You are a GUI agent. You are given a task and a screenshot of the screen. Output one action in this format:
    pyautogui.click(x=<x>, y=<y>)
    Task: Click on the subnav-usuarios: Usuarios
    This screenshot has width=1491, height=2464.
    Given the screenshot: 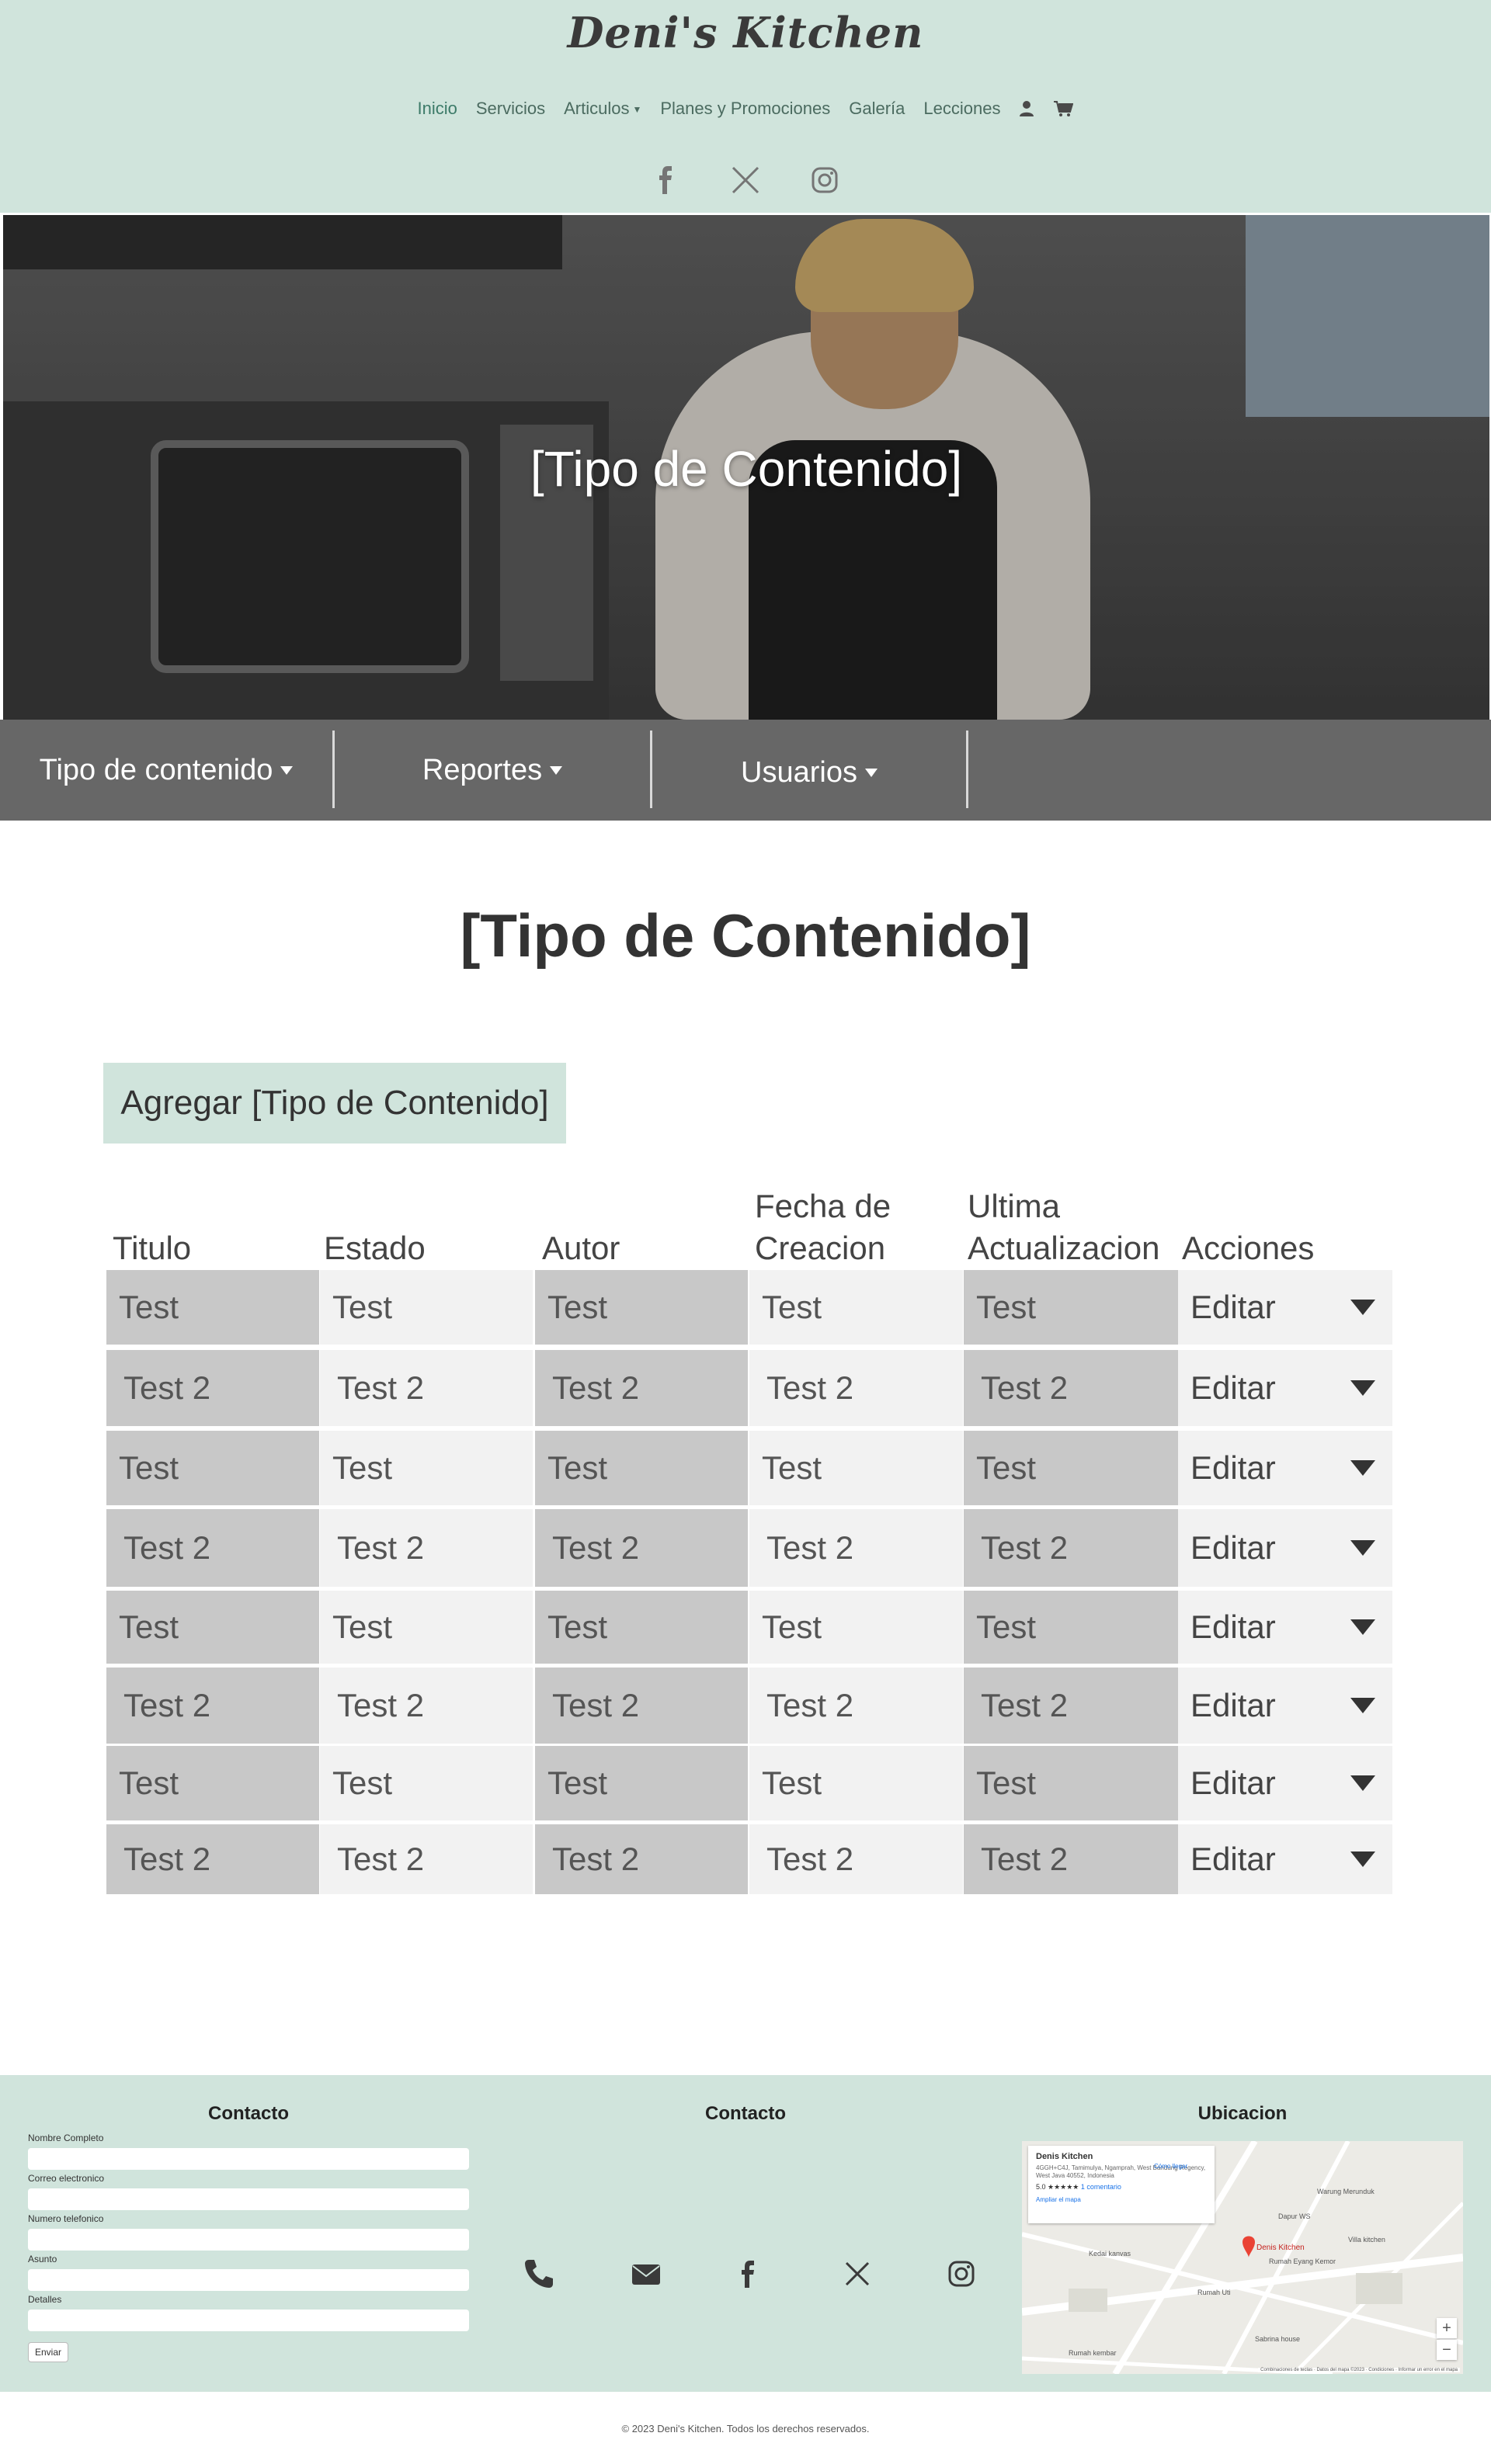 What is the action you would take?
    pyautogui.click(x=809, y=770)
    